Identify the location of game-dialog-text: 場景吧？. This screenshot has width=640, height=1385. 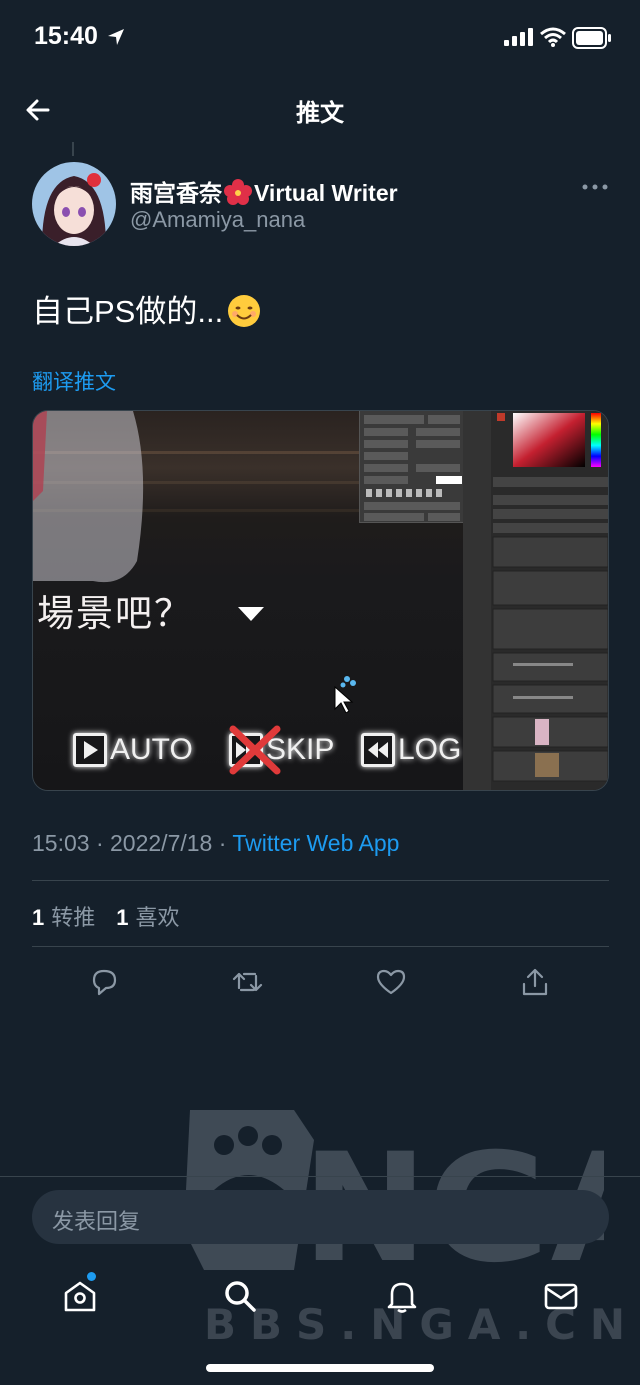
(115, 613).